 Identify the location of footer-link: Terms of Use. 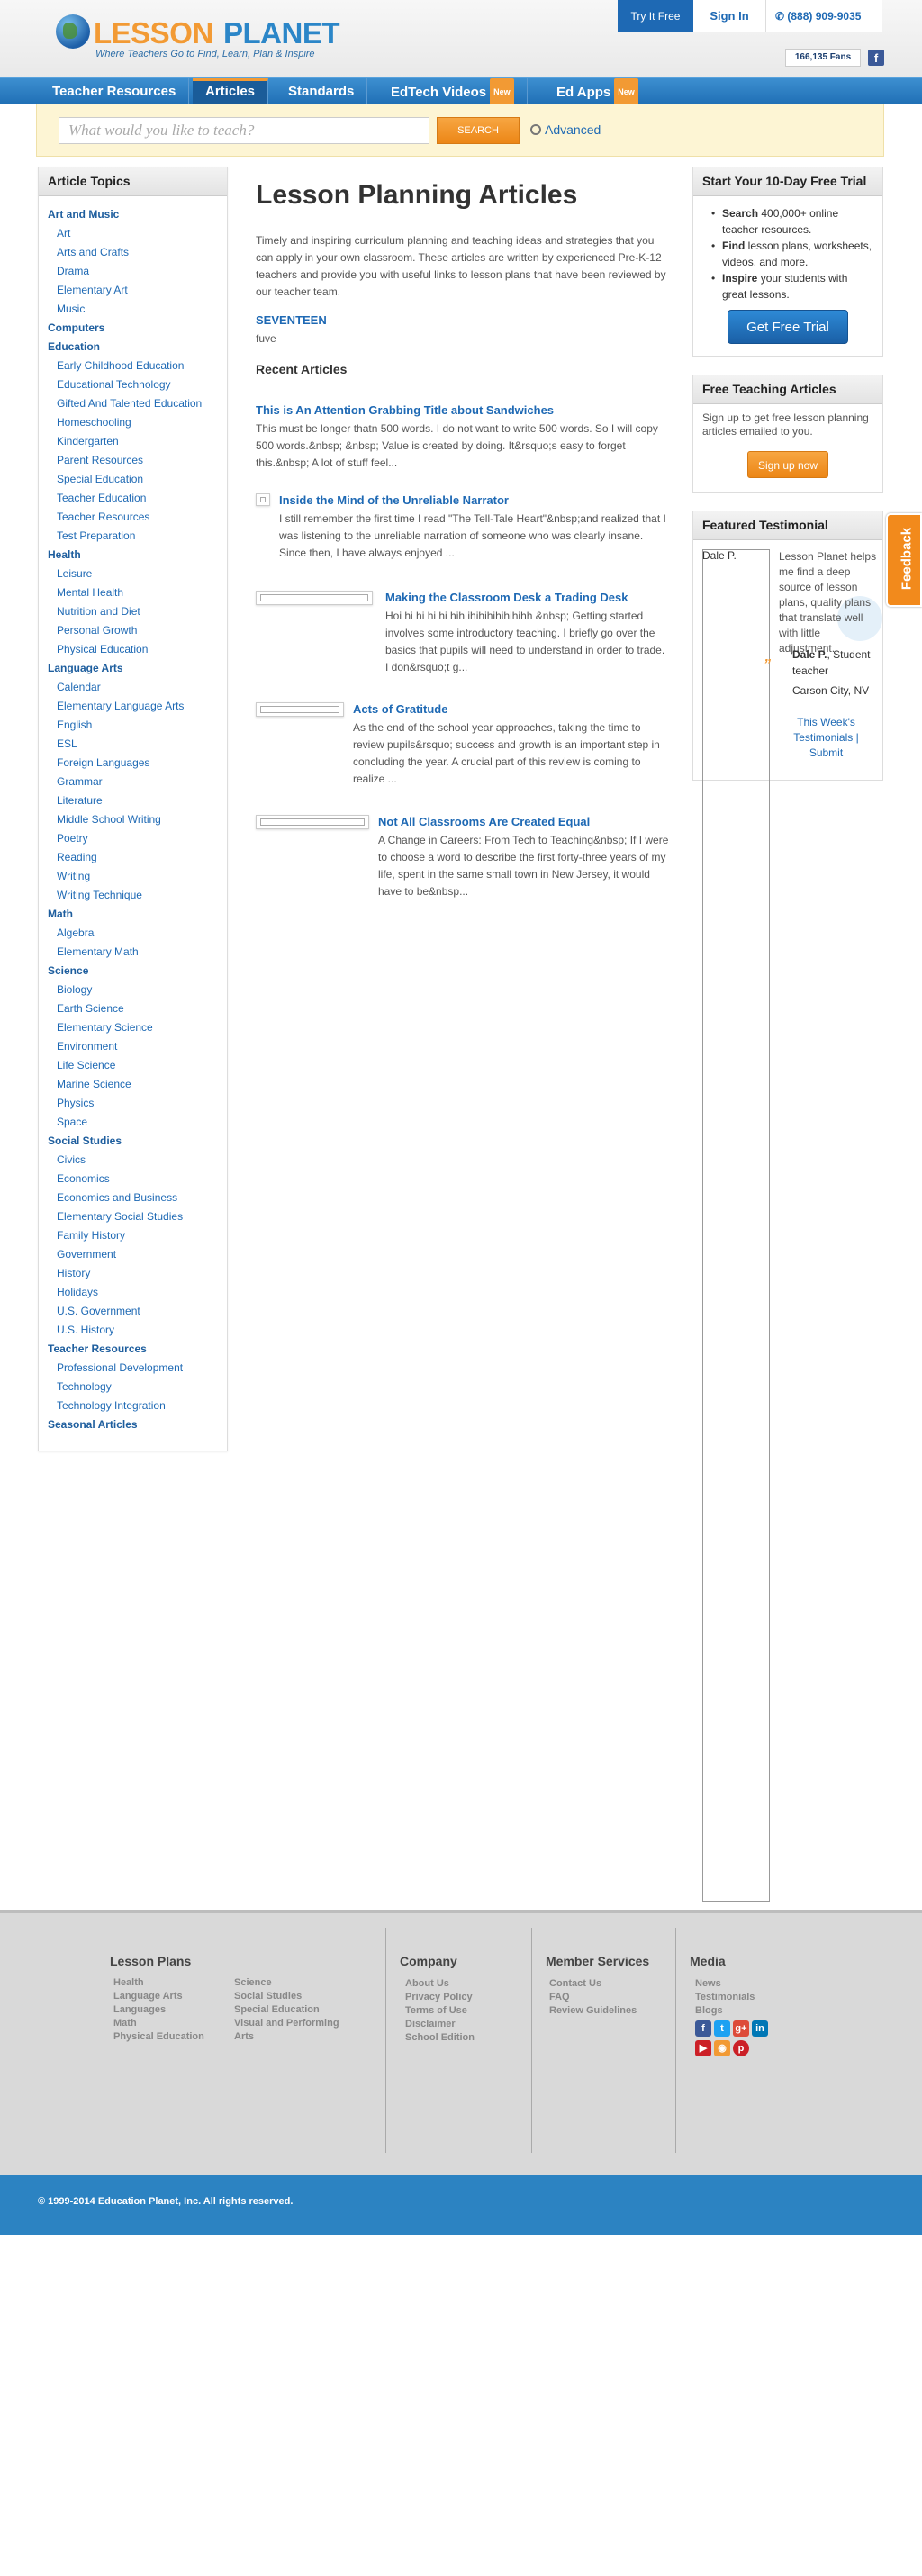
(437, 2011).